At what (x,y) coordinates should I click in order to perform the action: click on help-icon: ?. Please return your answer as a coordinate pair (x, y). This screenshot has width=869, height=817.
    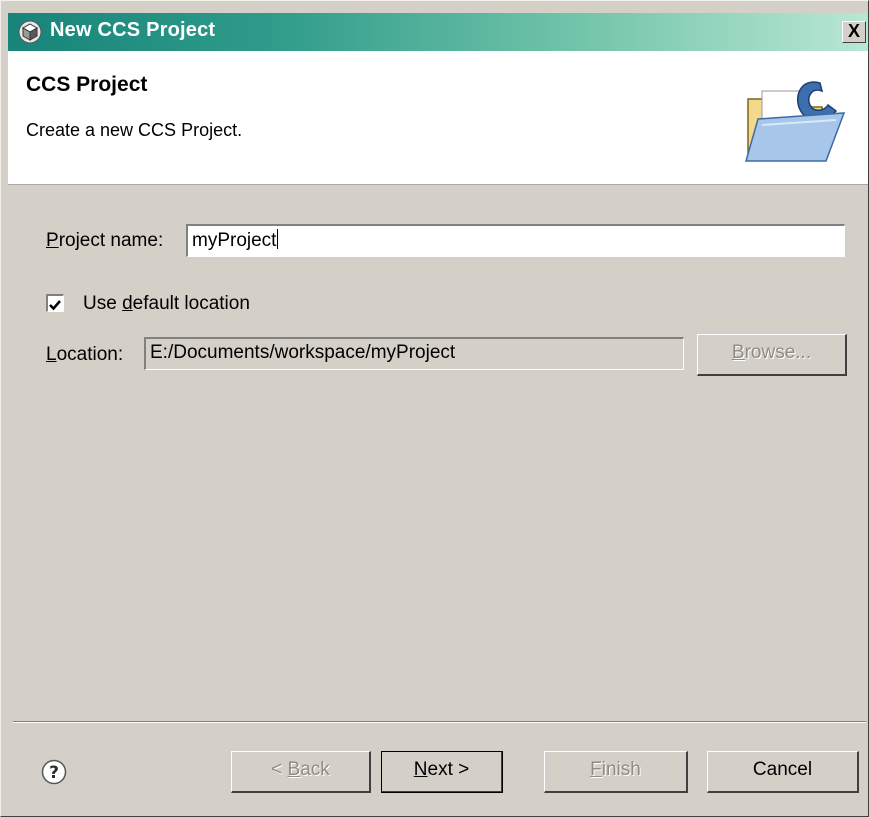
    Looking at the image, I should click on (54, 772).